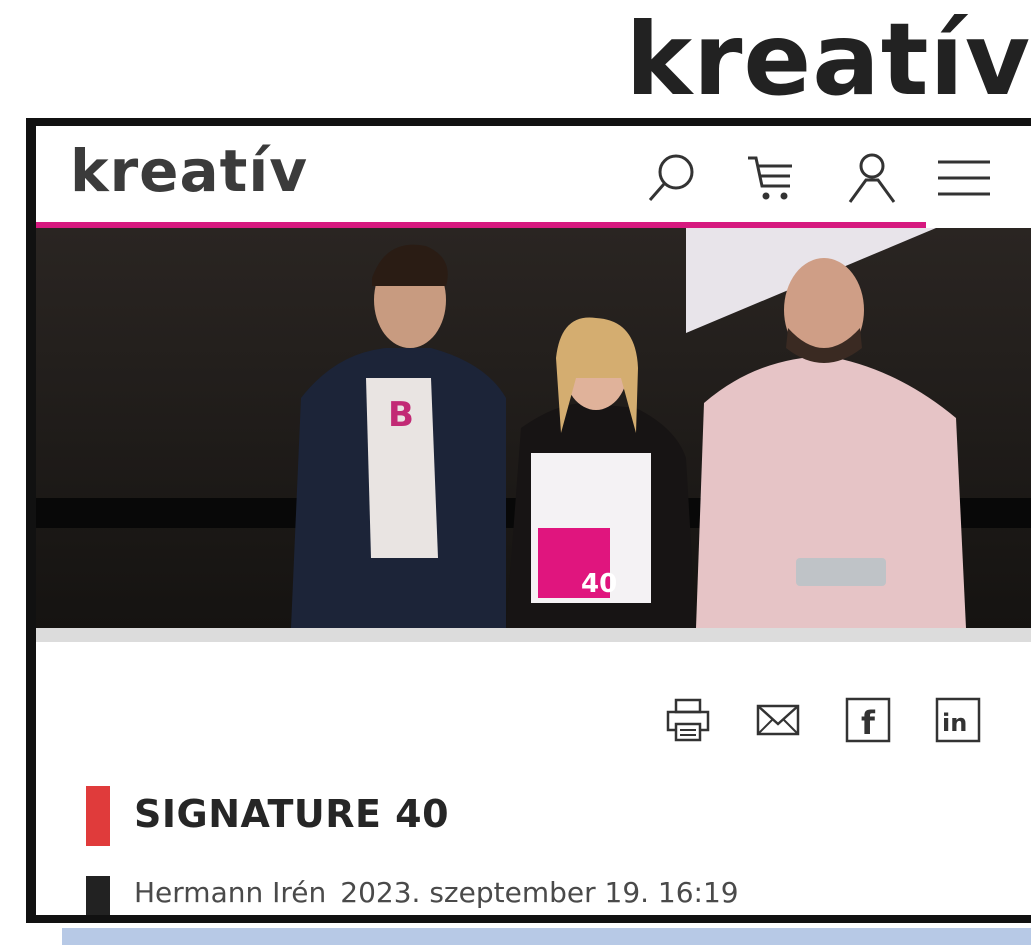 This screenshot has width=1031, height=945. Describe the element at coordinates (292, 814) in the screenshot. I see `article-title: SIGNATURE 40` at that location.